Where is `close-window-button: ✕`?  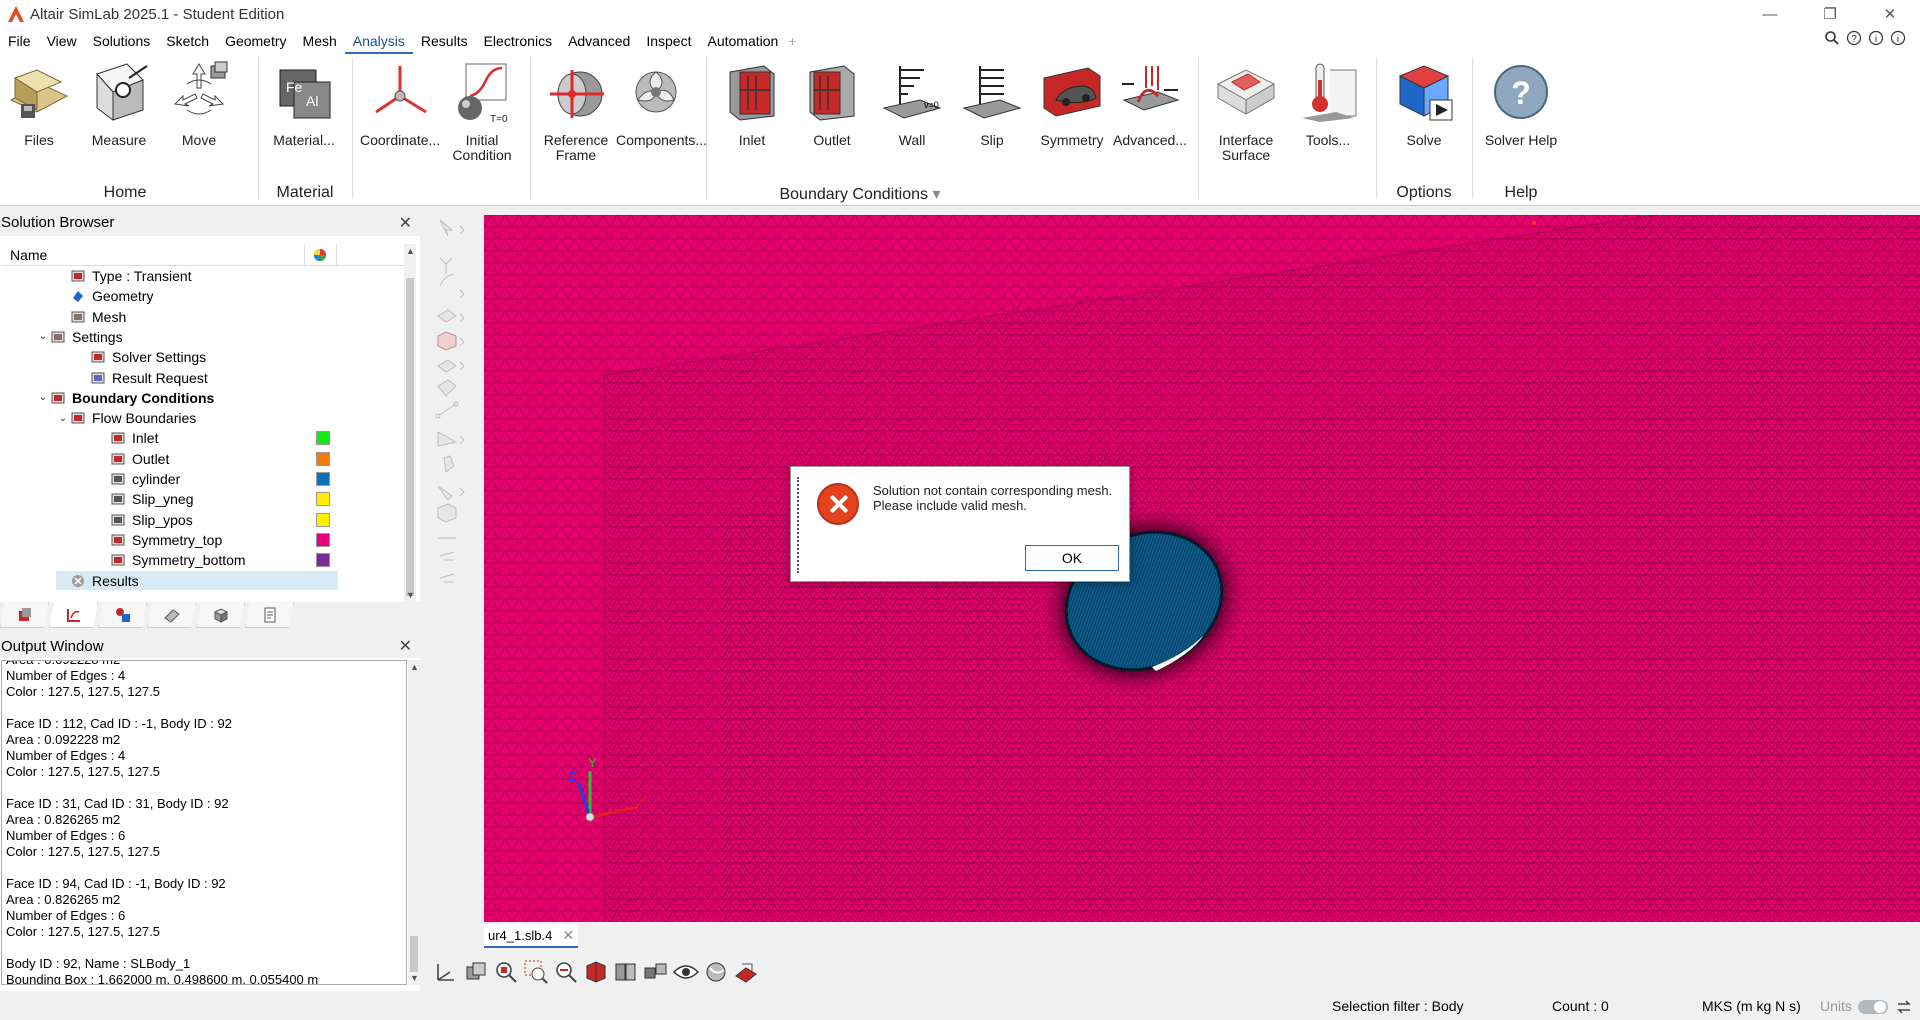
close-window-button: ✕ is located at coordinates (1890, 14).